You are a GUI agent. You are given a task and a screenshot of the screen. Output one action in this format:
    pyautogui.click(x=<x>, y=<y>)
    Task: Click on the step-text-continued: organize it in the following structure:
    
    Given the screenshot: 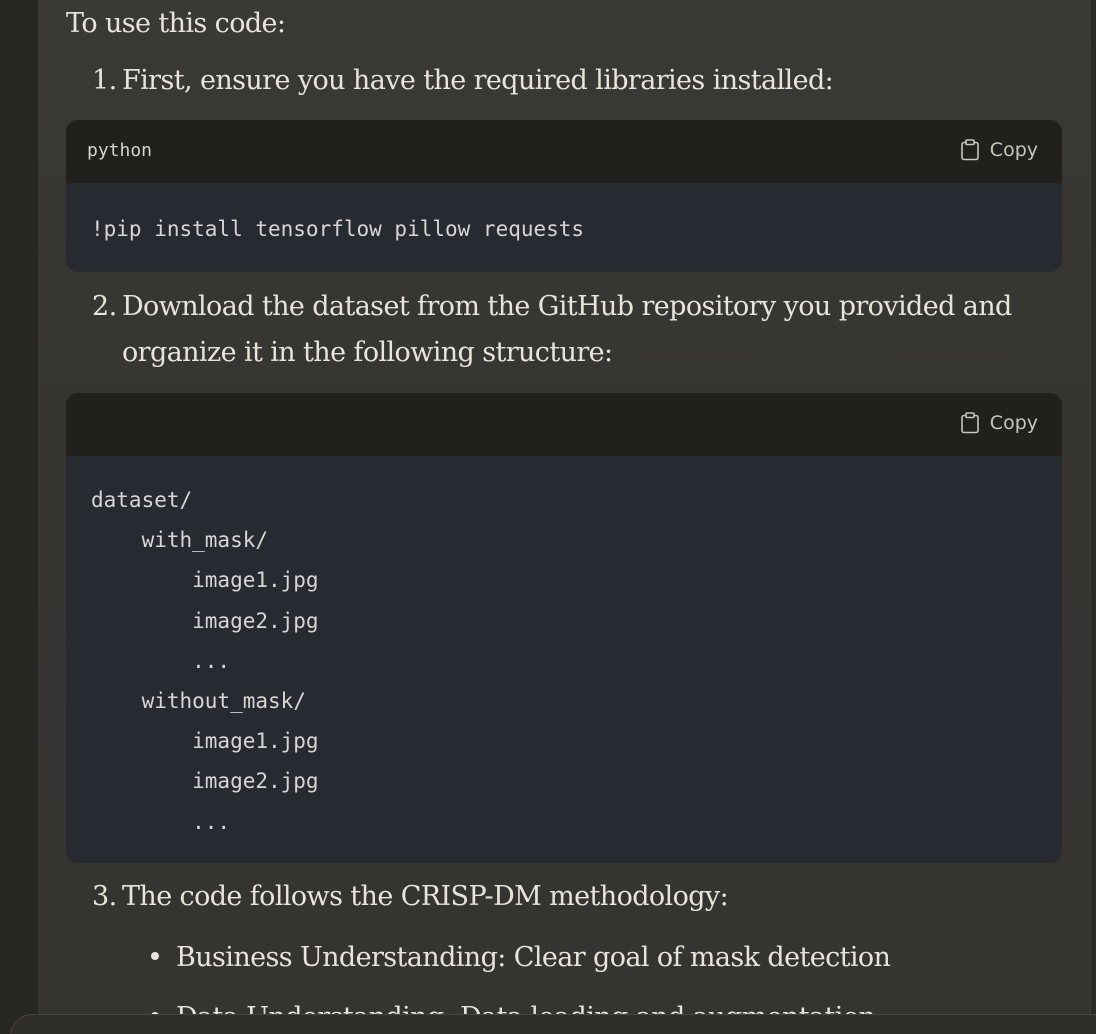 What is the action you would take?
    pyautogui.click(x=367, y=352)
    